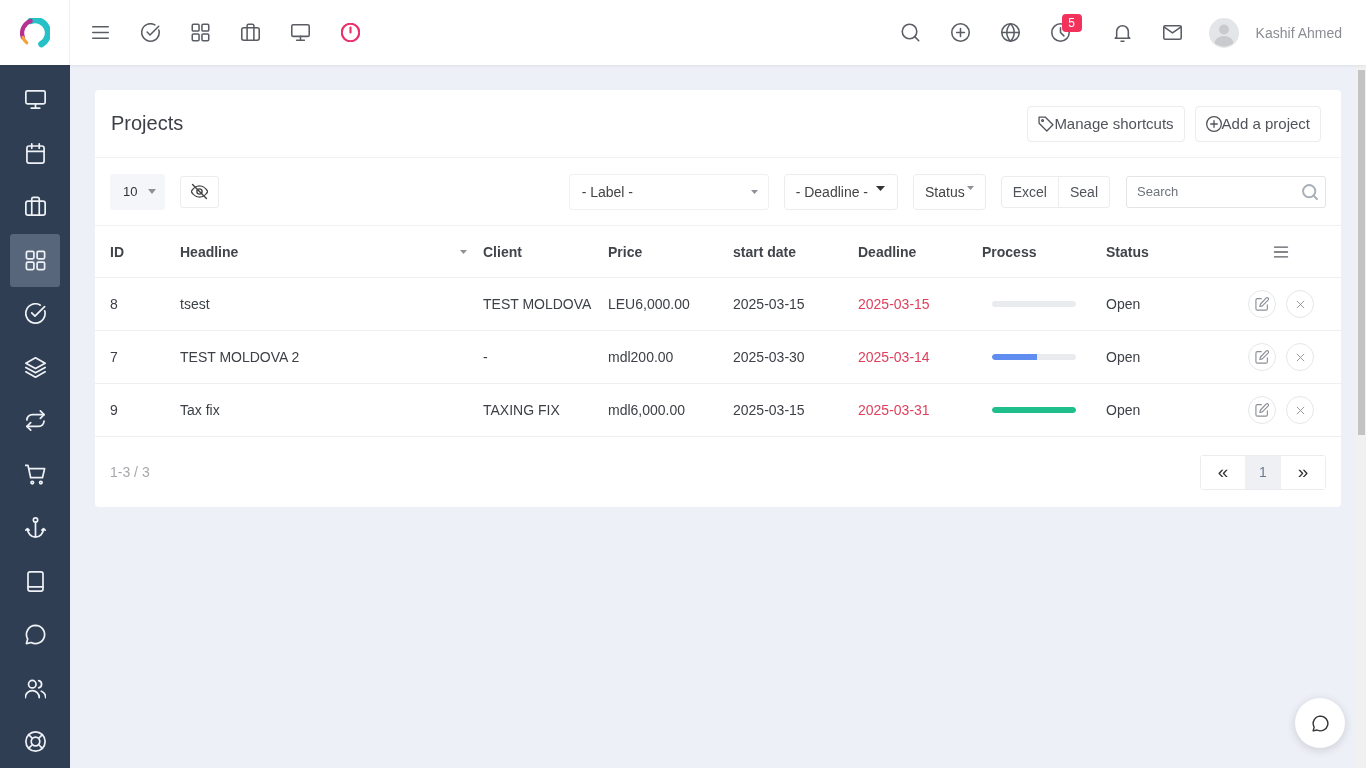 This screenshot has height=768, width=1366. What do you see at coordinates (35, 742) in the screenshot?
I see `lifebuoy-icon` at bounding box center [35, 742].